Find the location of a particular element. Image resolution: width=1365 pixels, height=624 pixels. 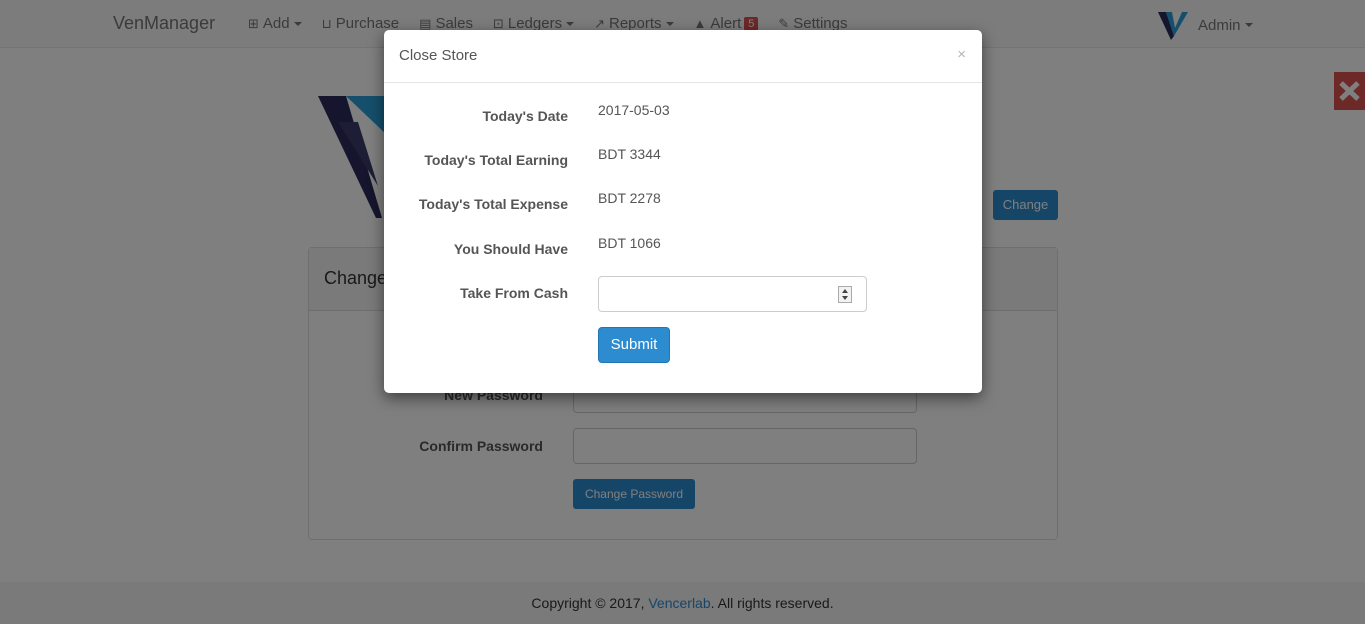

number-spinner-icon is located at coordinates (845, 294).